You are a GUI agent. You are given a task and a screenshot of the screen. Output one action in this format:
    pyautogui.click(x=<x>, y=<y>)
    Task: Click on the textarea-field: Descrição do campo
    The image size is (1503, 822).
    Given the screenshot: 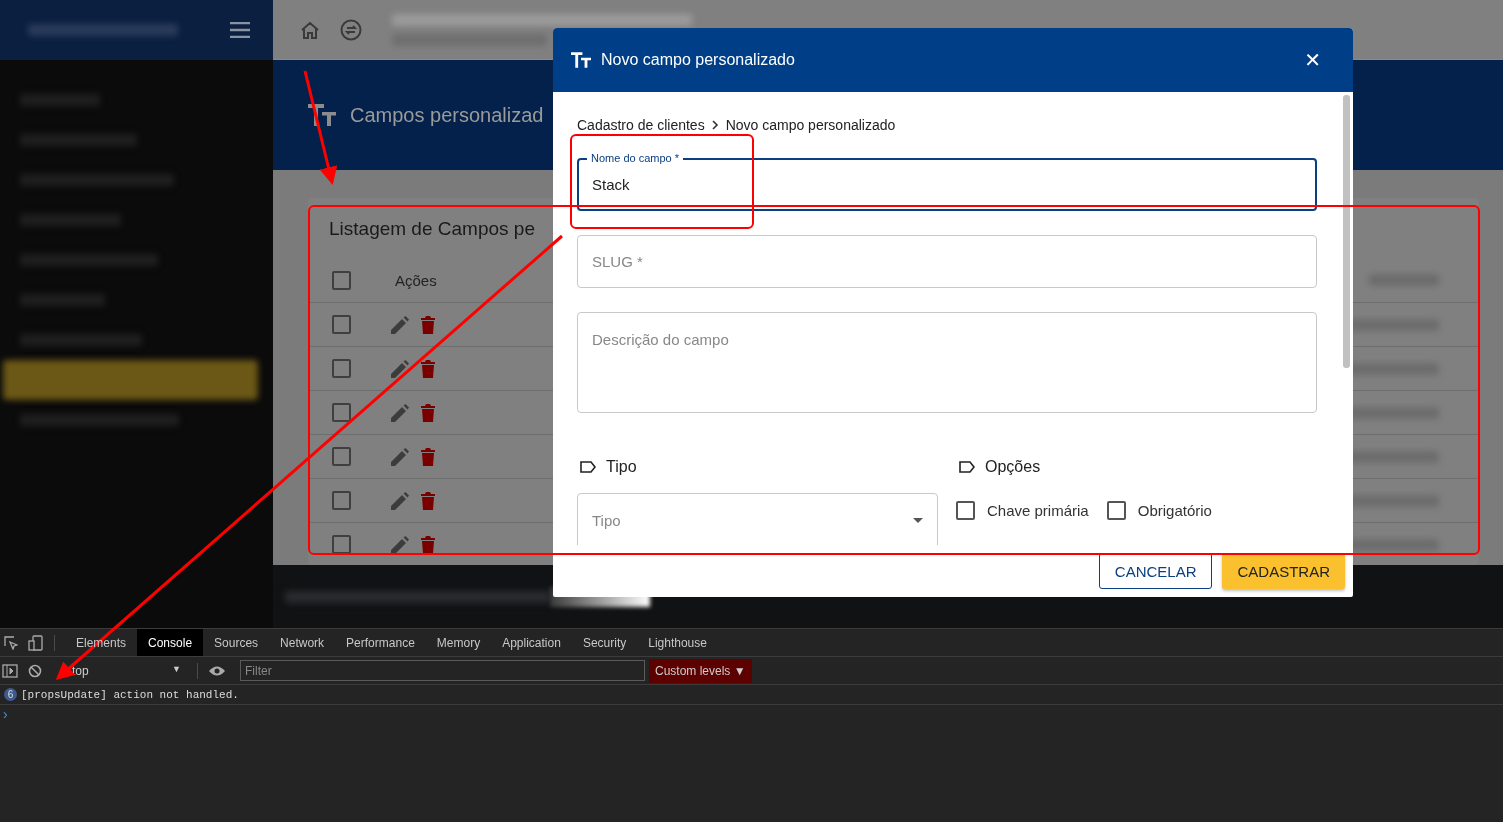 What is the action you would take?
    pyautogui.click(x=947, y=362)
    